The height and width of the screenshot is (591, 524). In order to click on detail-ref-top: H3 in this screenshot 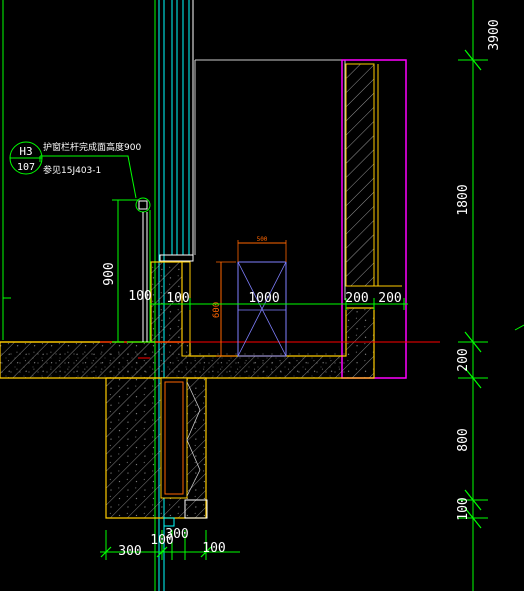, I will do `click(25, 151)`.